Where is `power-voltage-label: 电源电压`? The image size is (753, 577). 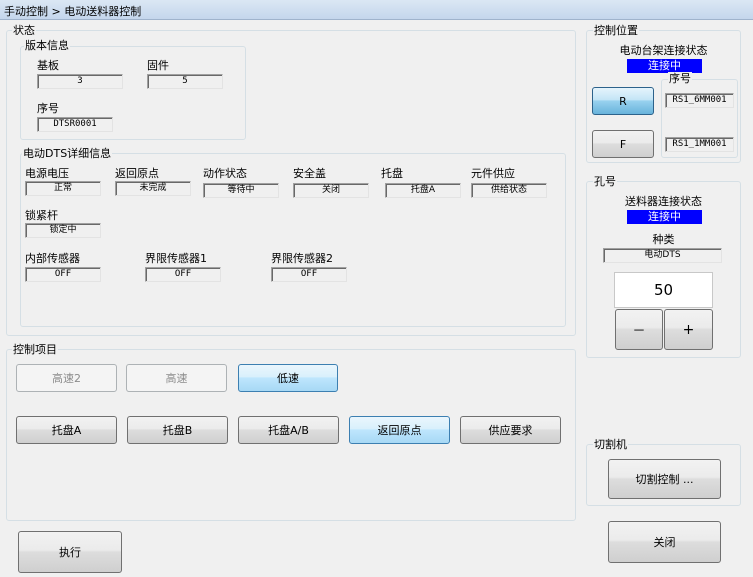
power-voltage-label: 电源电压 is located at coordinates (47, 173).